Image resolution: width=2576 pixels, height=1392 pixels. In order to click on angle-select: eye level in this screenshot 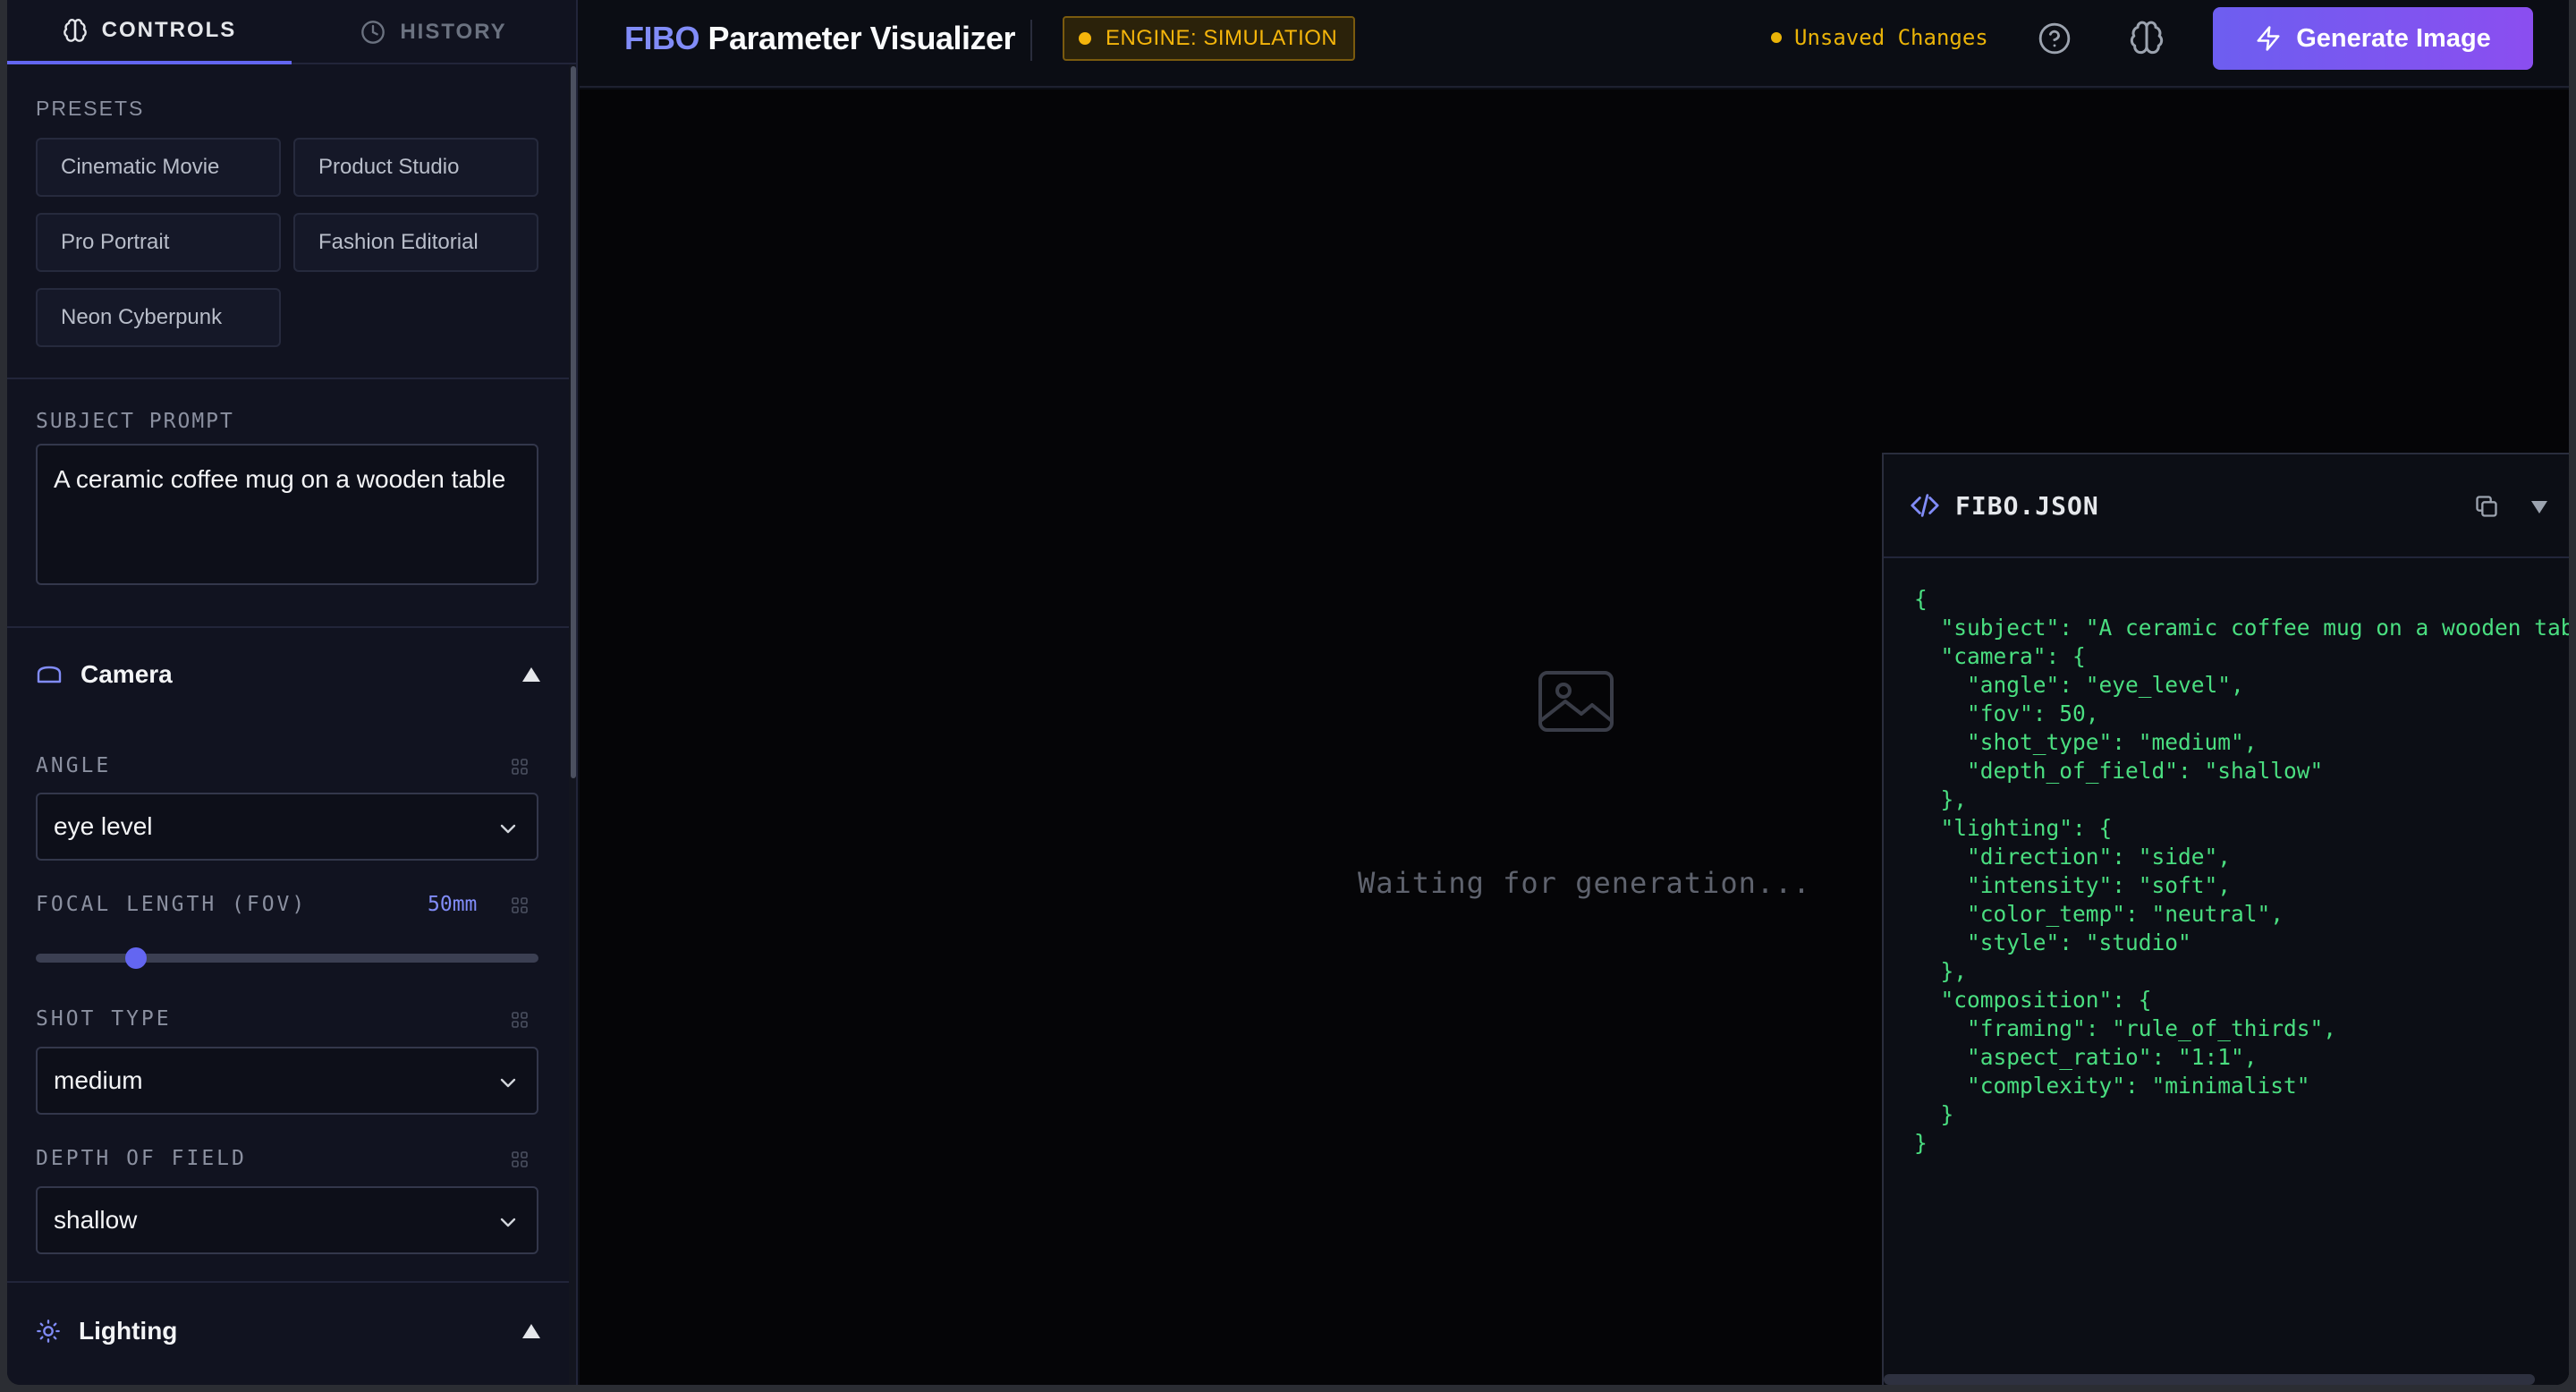, I will do `click(287, 827)`.